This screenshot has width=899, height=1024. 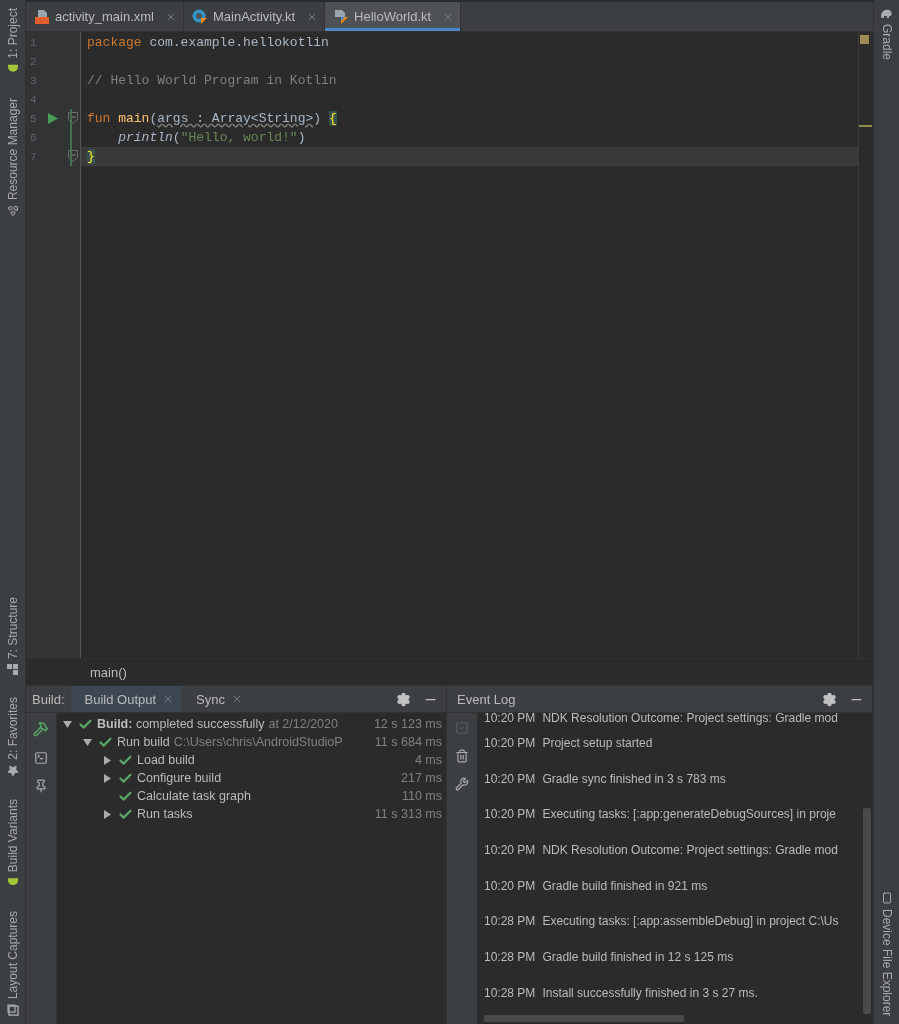 What do you see at coordinates (886, 897) in the screenshot?
I see `phone-icon` at bounding box center [886, 897].